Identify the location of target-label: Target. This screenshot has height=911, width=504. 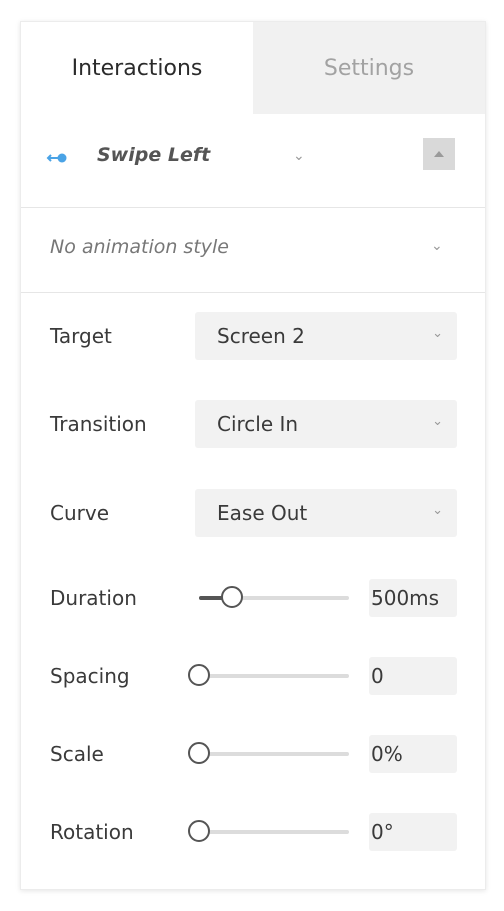
(81, 336).